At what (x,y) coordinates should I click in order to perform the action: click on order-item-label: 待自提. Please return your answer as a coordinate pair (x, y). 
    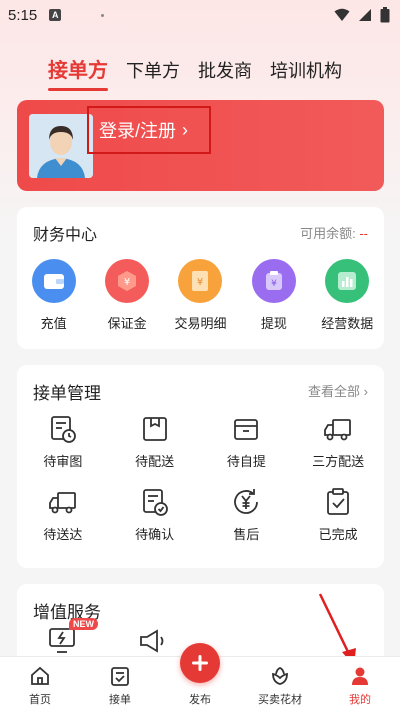
    Looking at the image, I should click on (246, 461).